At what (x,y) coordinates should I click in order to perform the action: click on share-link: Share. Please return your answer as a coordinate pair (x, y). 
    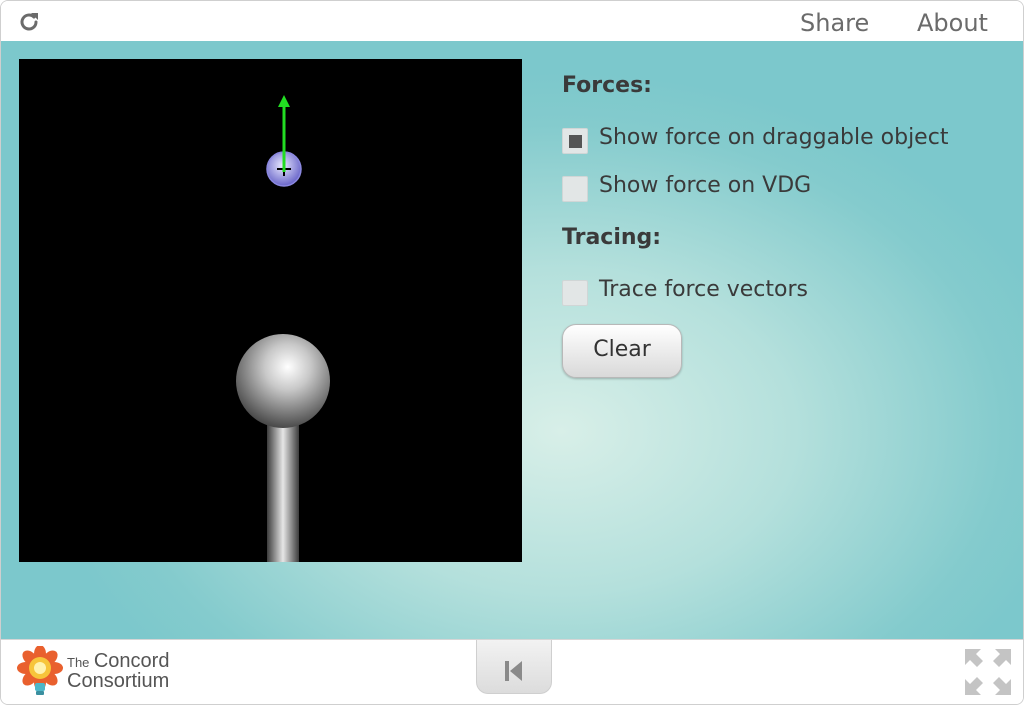
    Looking at the image, I should click on (834, 23).